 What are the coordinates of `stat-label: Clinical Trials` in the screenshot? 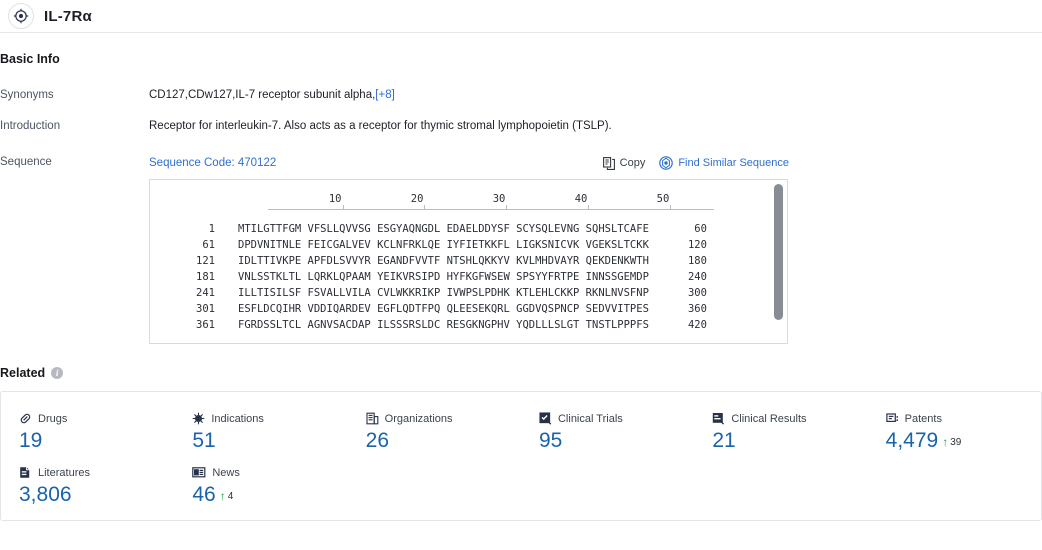 It's located at (590, 418).